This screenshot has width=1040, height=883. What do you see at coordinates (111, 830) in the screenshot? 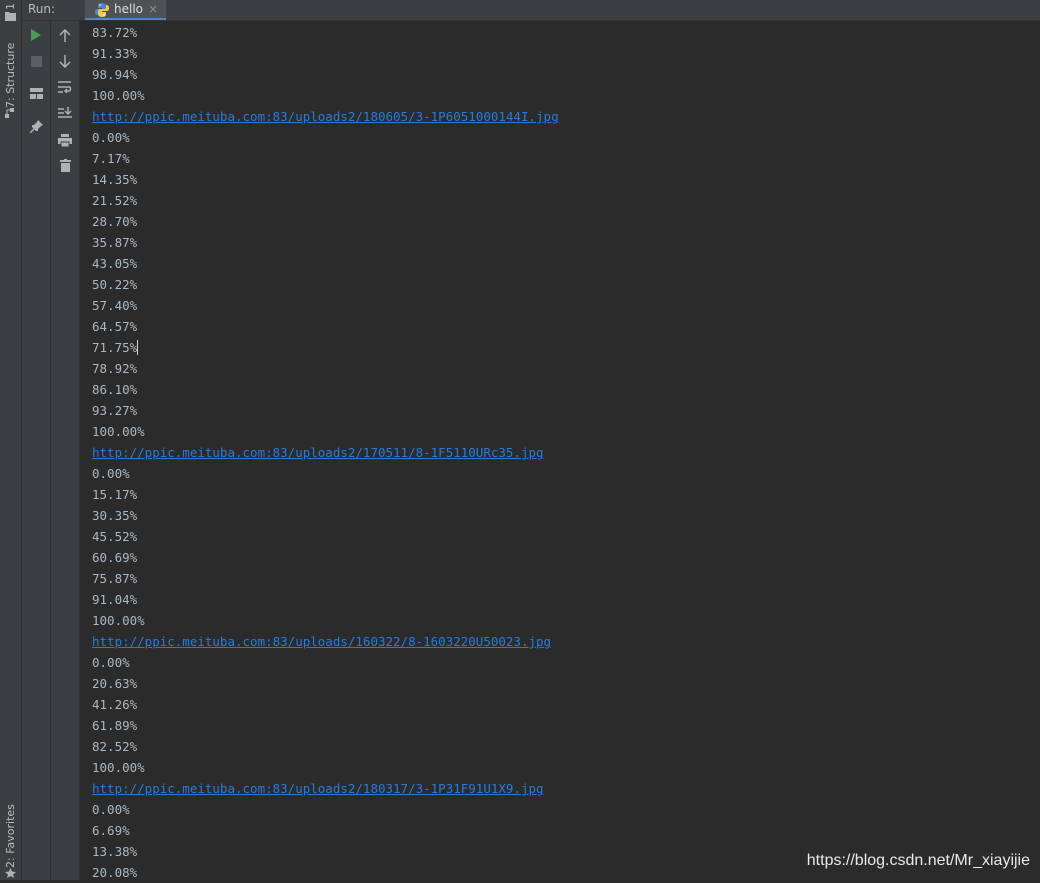
I see `console-line: 6.69%` at bounding box center [111, 830].